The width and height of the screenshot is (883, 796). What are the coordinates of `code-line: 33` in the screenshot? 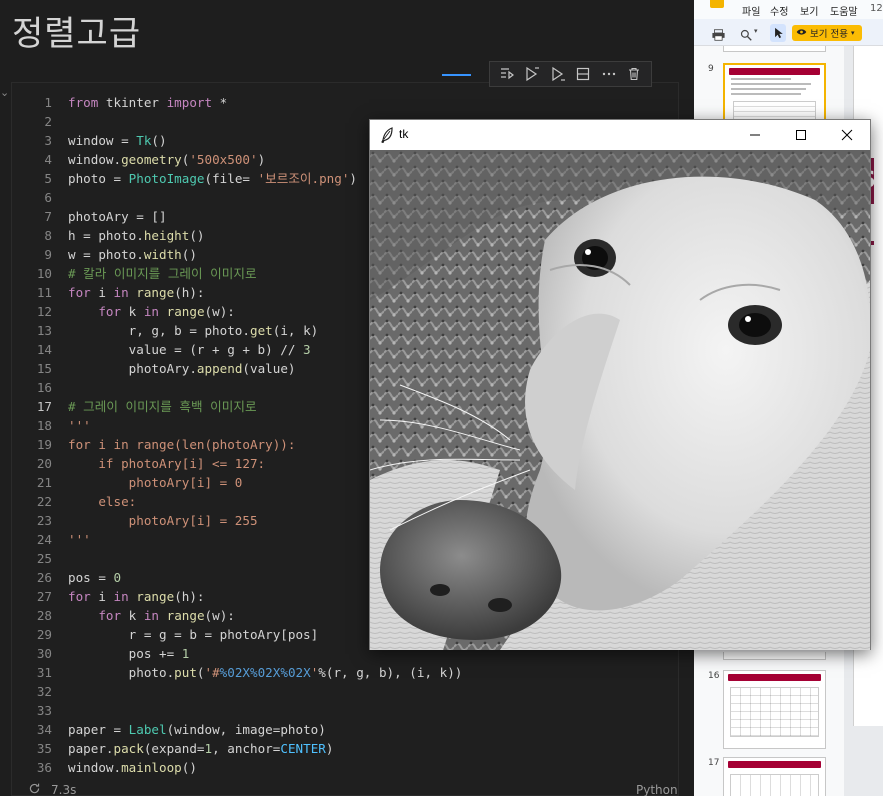 It's located at (346, 710).